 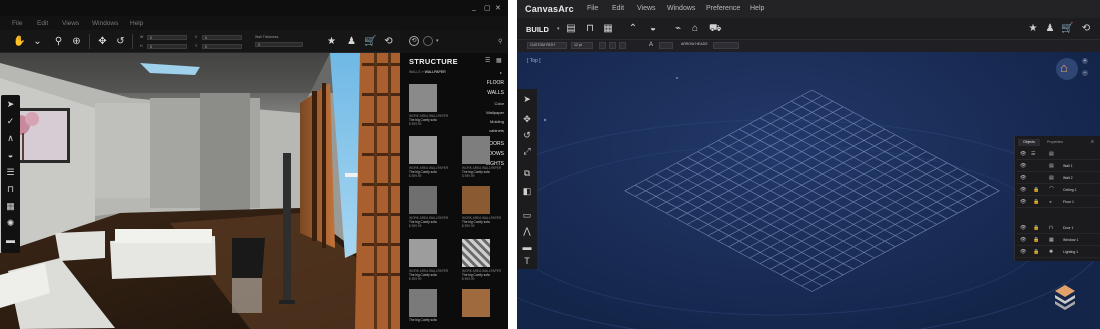 I want to click on stairs-icon: ☰, so click(x=10, y=172).